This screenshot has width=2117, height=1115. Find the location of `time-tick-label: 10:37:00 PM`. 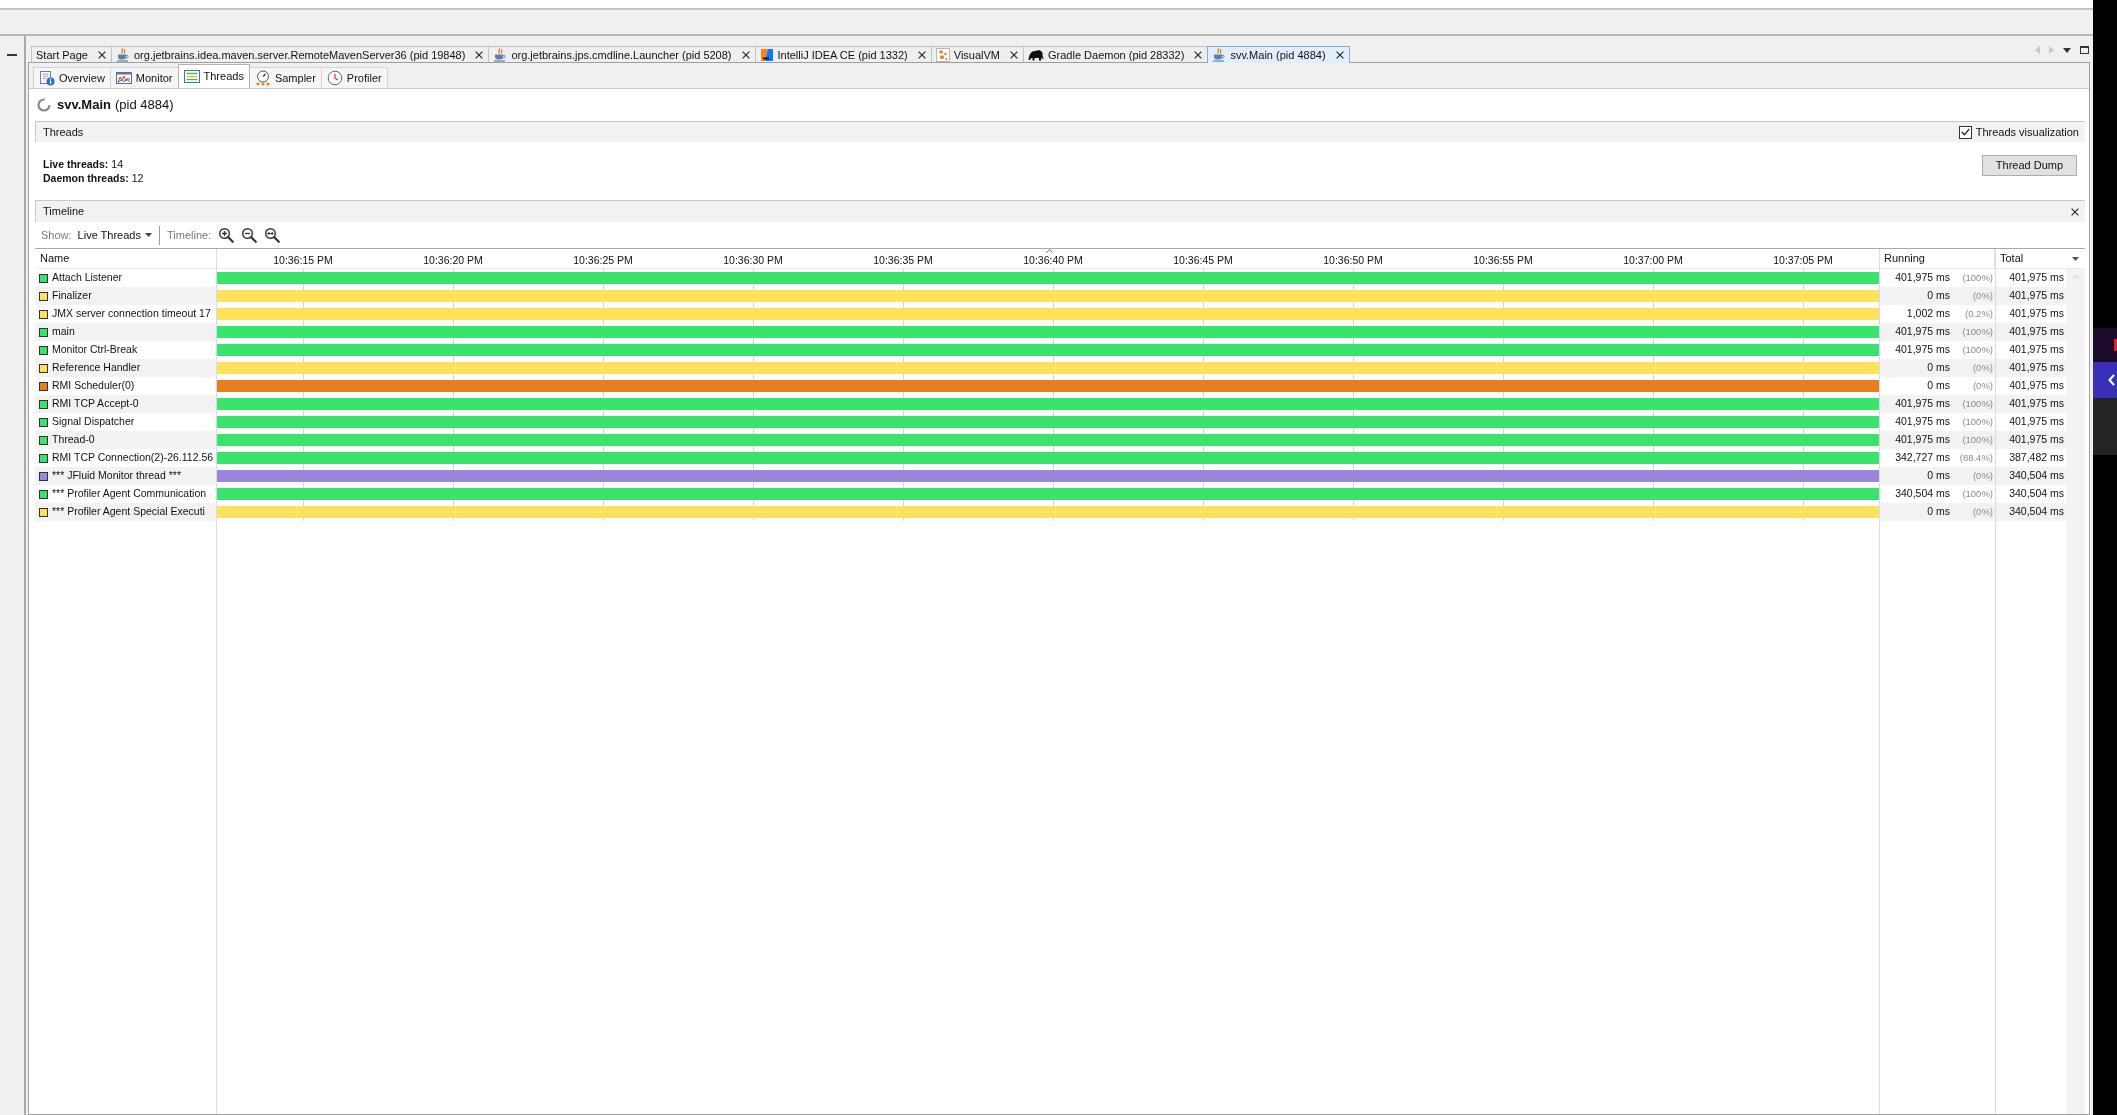

time-tick-label: 10:37:00 PM is located at coordinates (1653, 260).